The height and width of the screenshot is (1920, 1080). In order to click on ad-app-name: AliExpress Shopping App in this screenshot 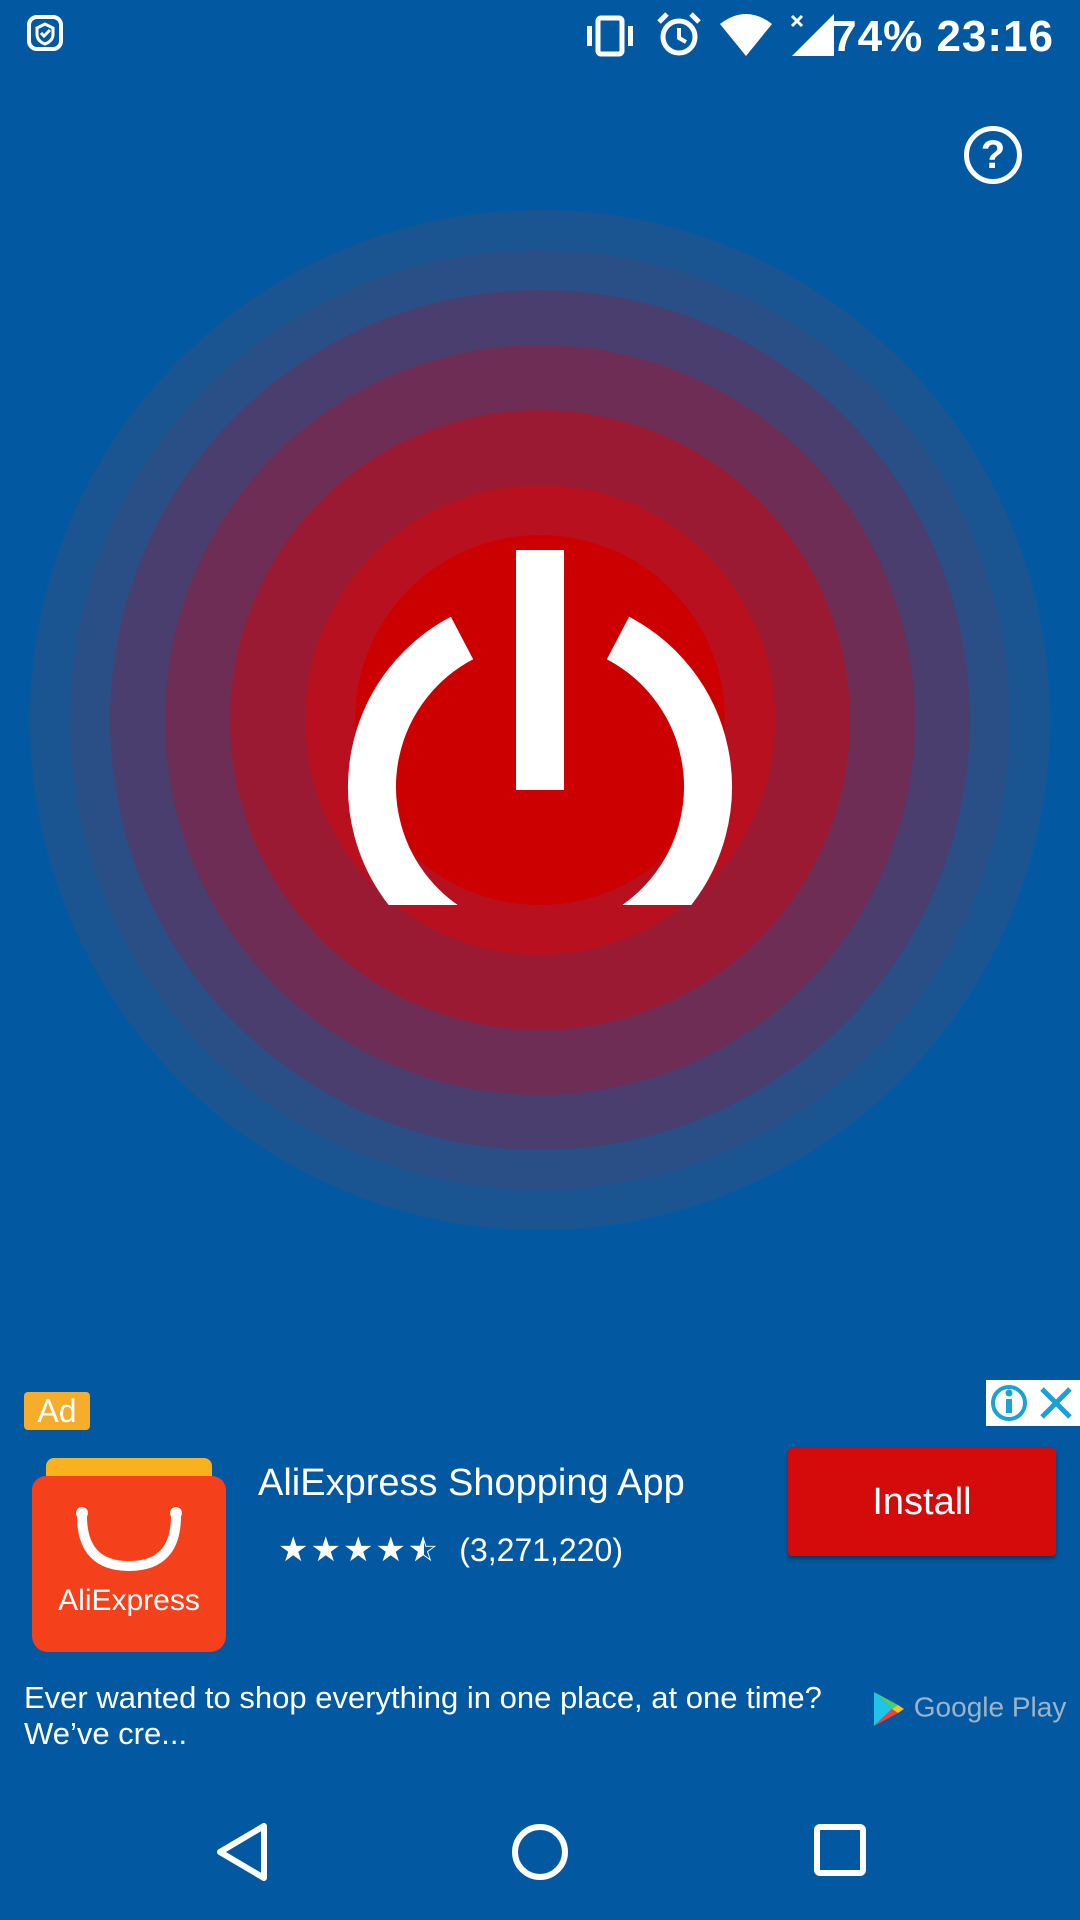, I will do `click(471, 1483)`.